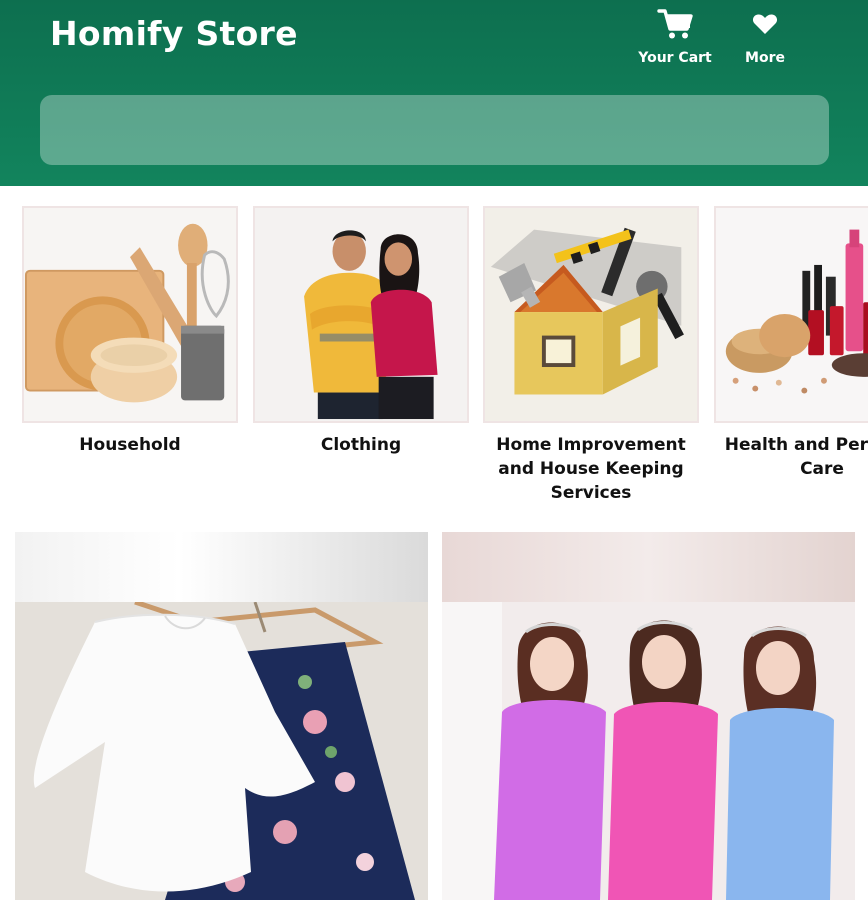 This screenshot has width=868, height=900. I want to click on category-clothing: Clothing, so click(362, 331).